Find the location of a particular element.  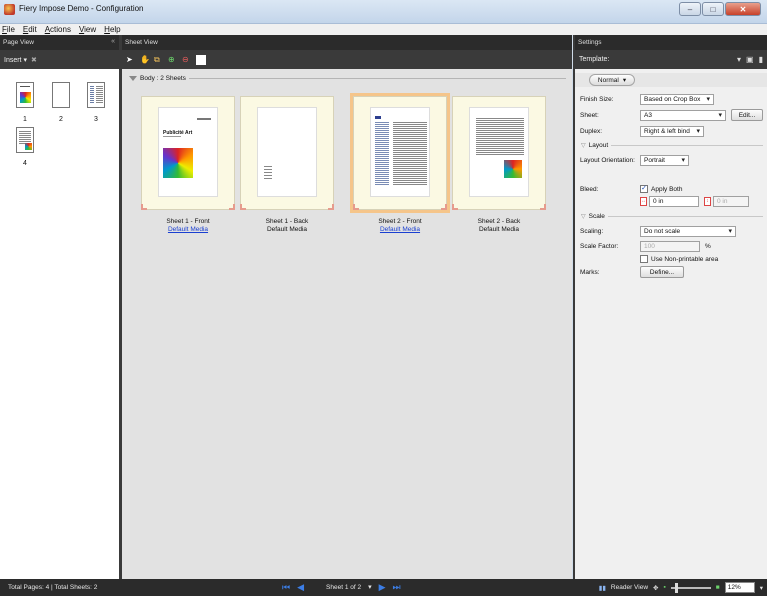

body-section-header: Body : 2 Sheets is located at coordinates (347, 78).